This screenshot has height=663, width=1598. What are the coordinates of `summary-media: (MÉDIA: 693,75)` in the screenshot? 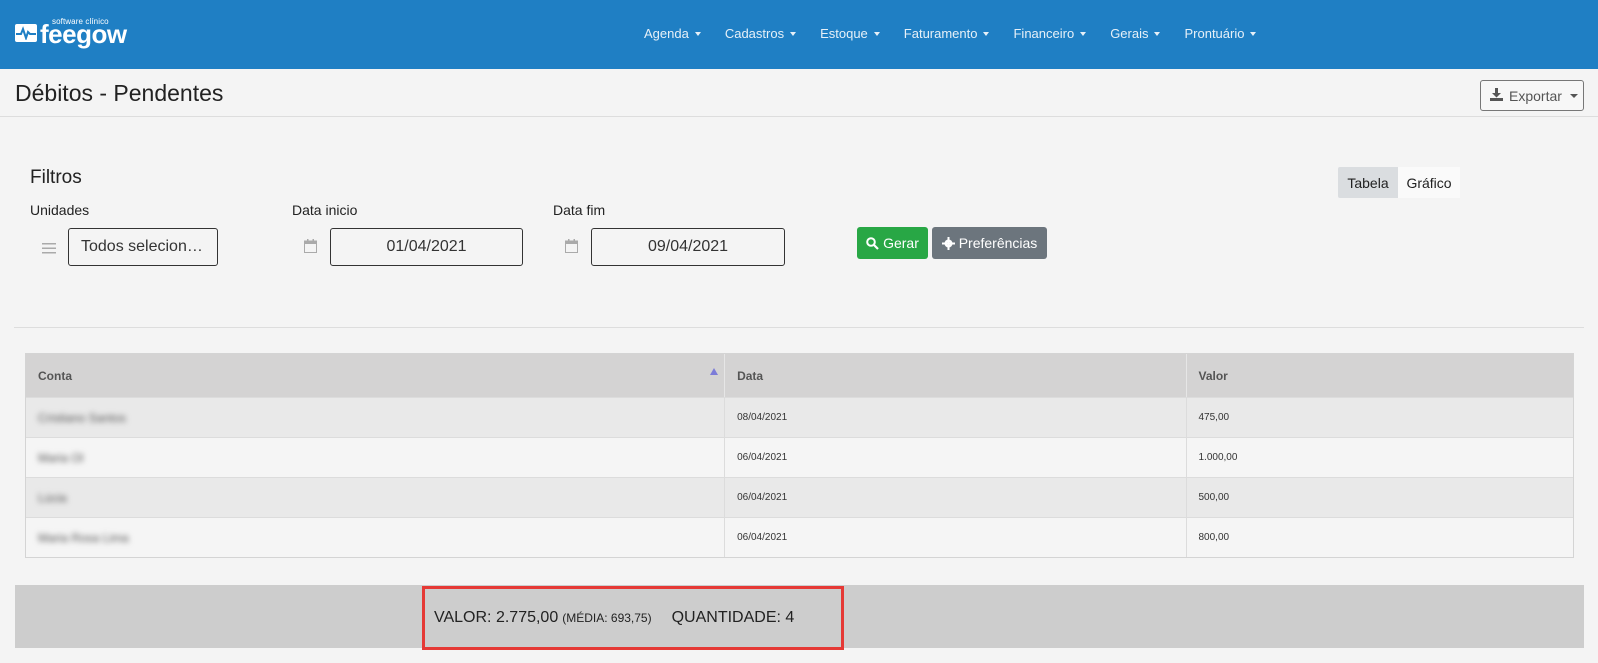 It's located at (607, 618).